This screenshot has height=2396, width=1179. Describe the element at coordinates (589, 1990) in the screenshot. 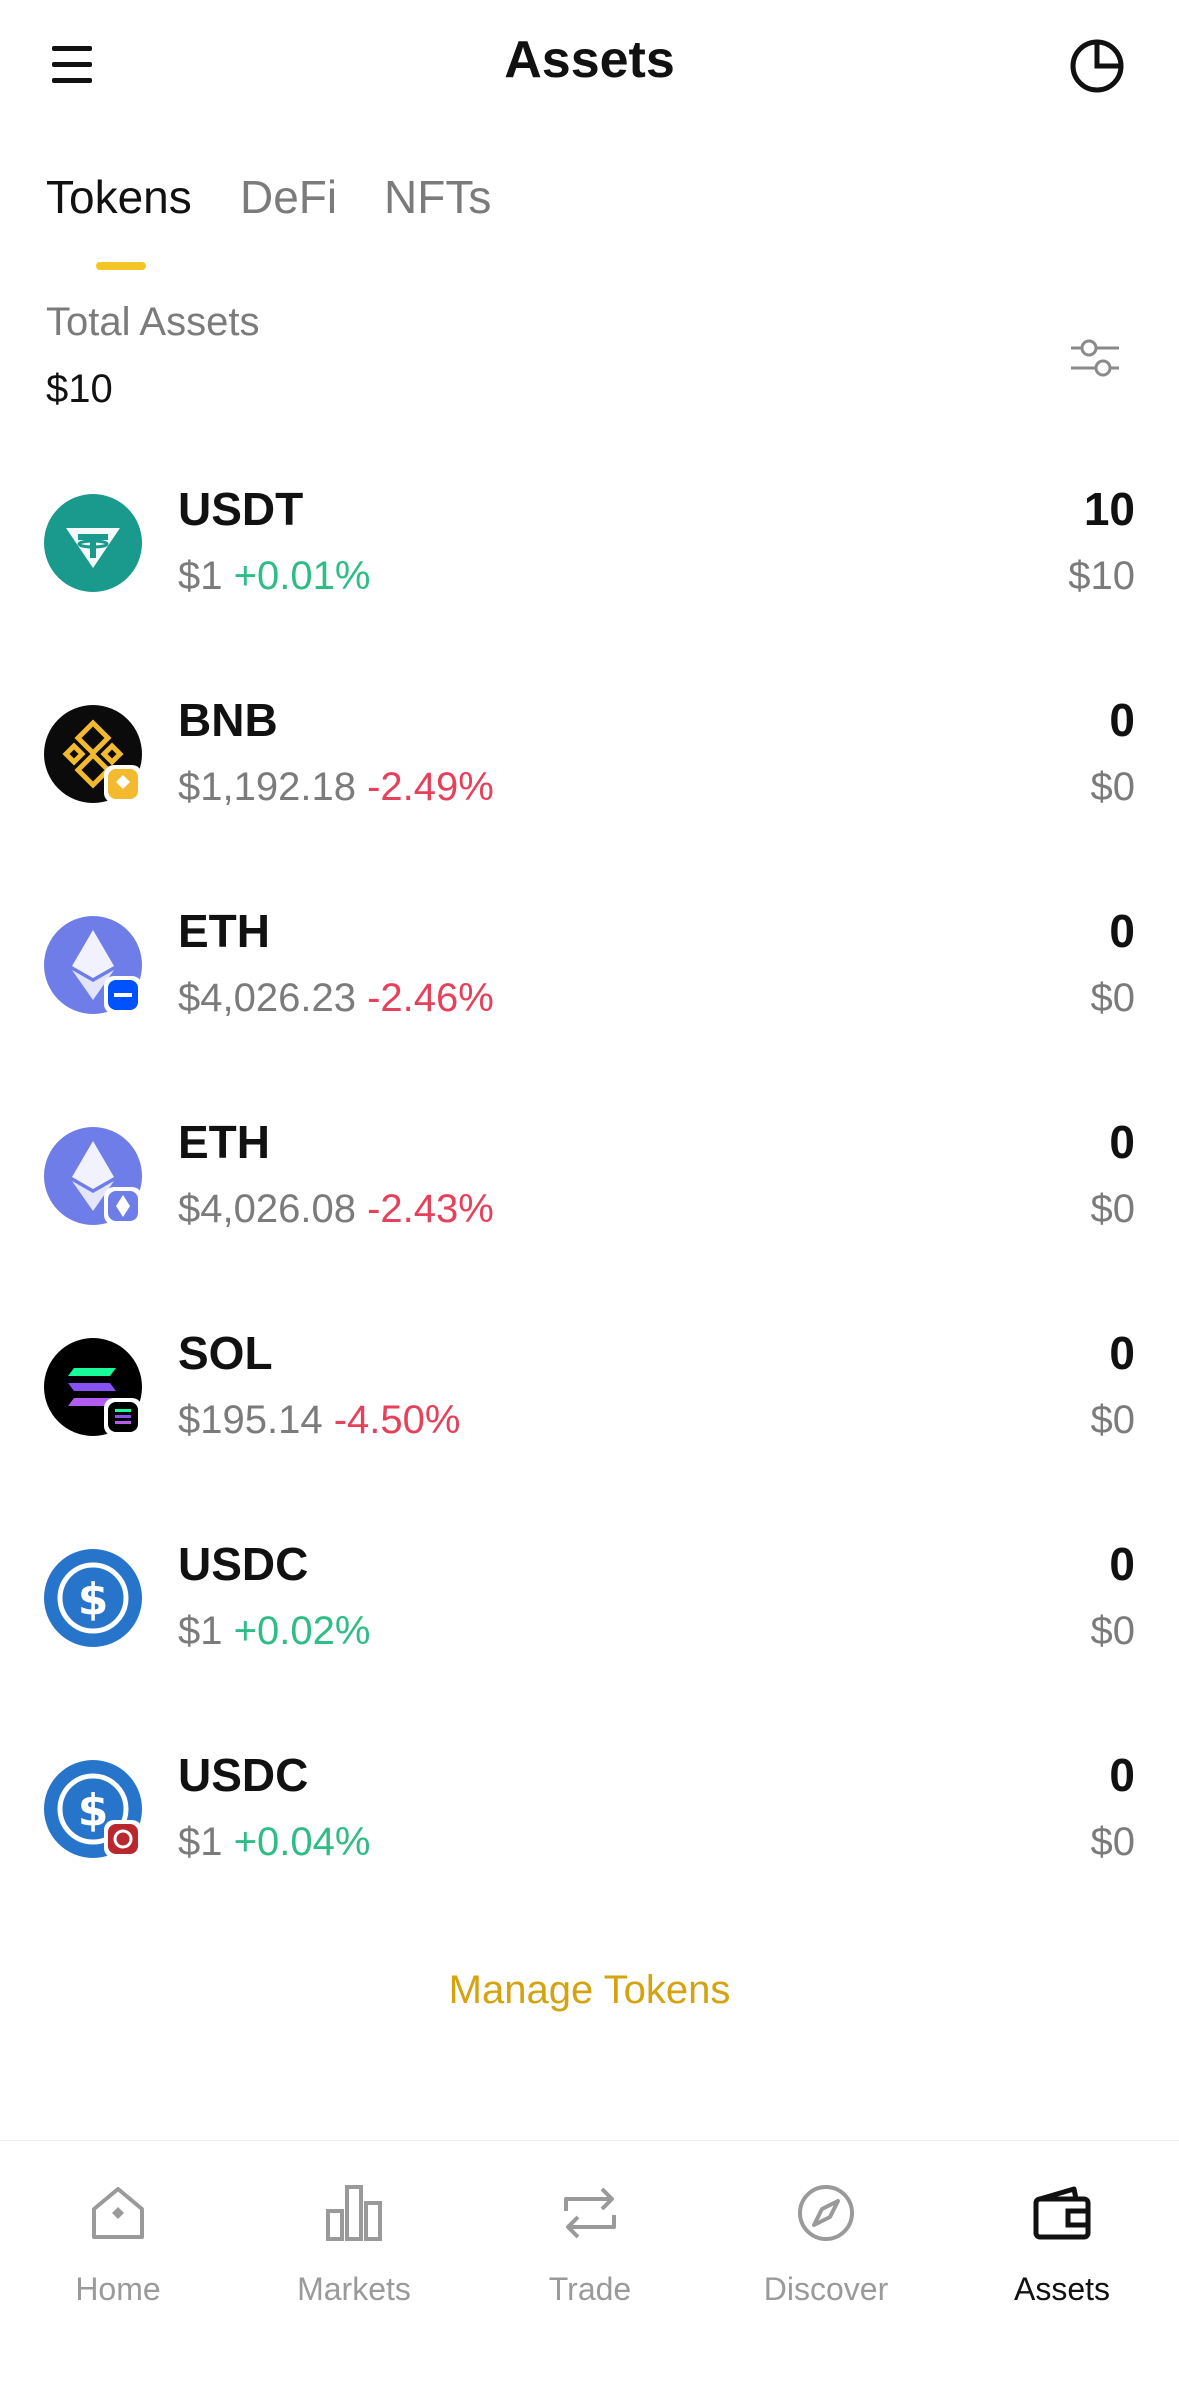

I see `manage-tokens-link: Manage Tokens` at that location.